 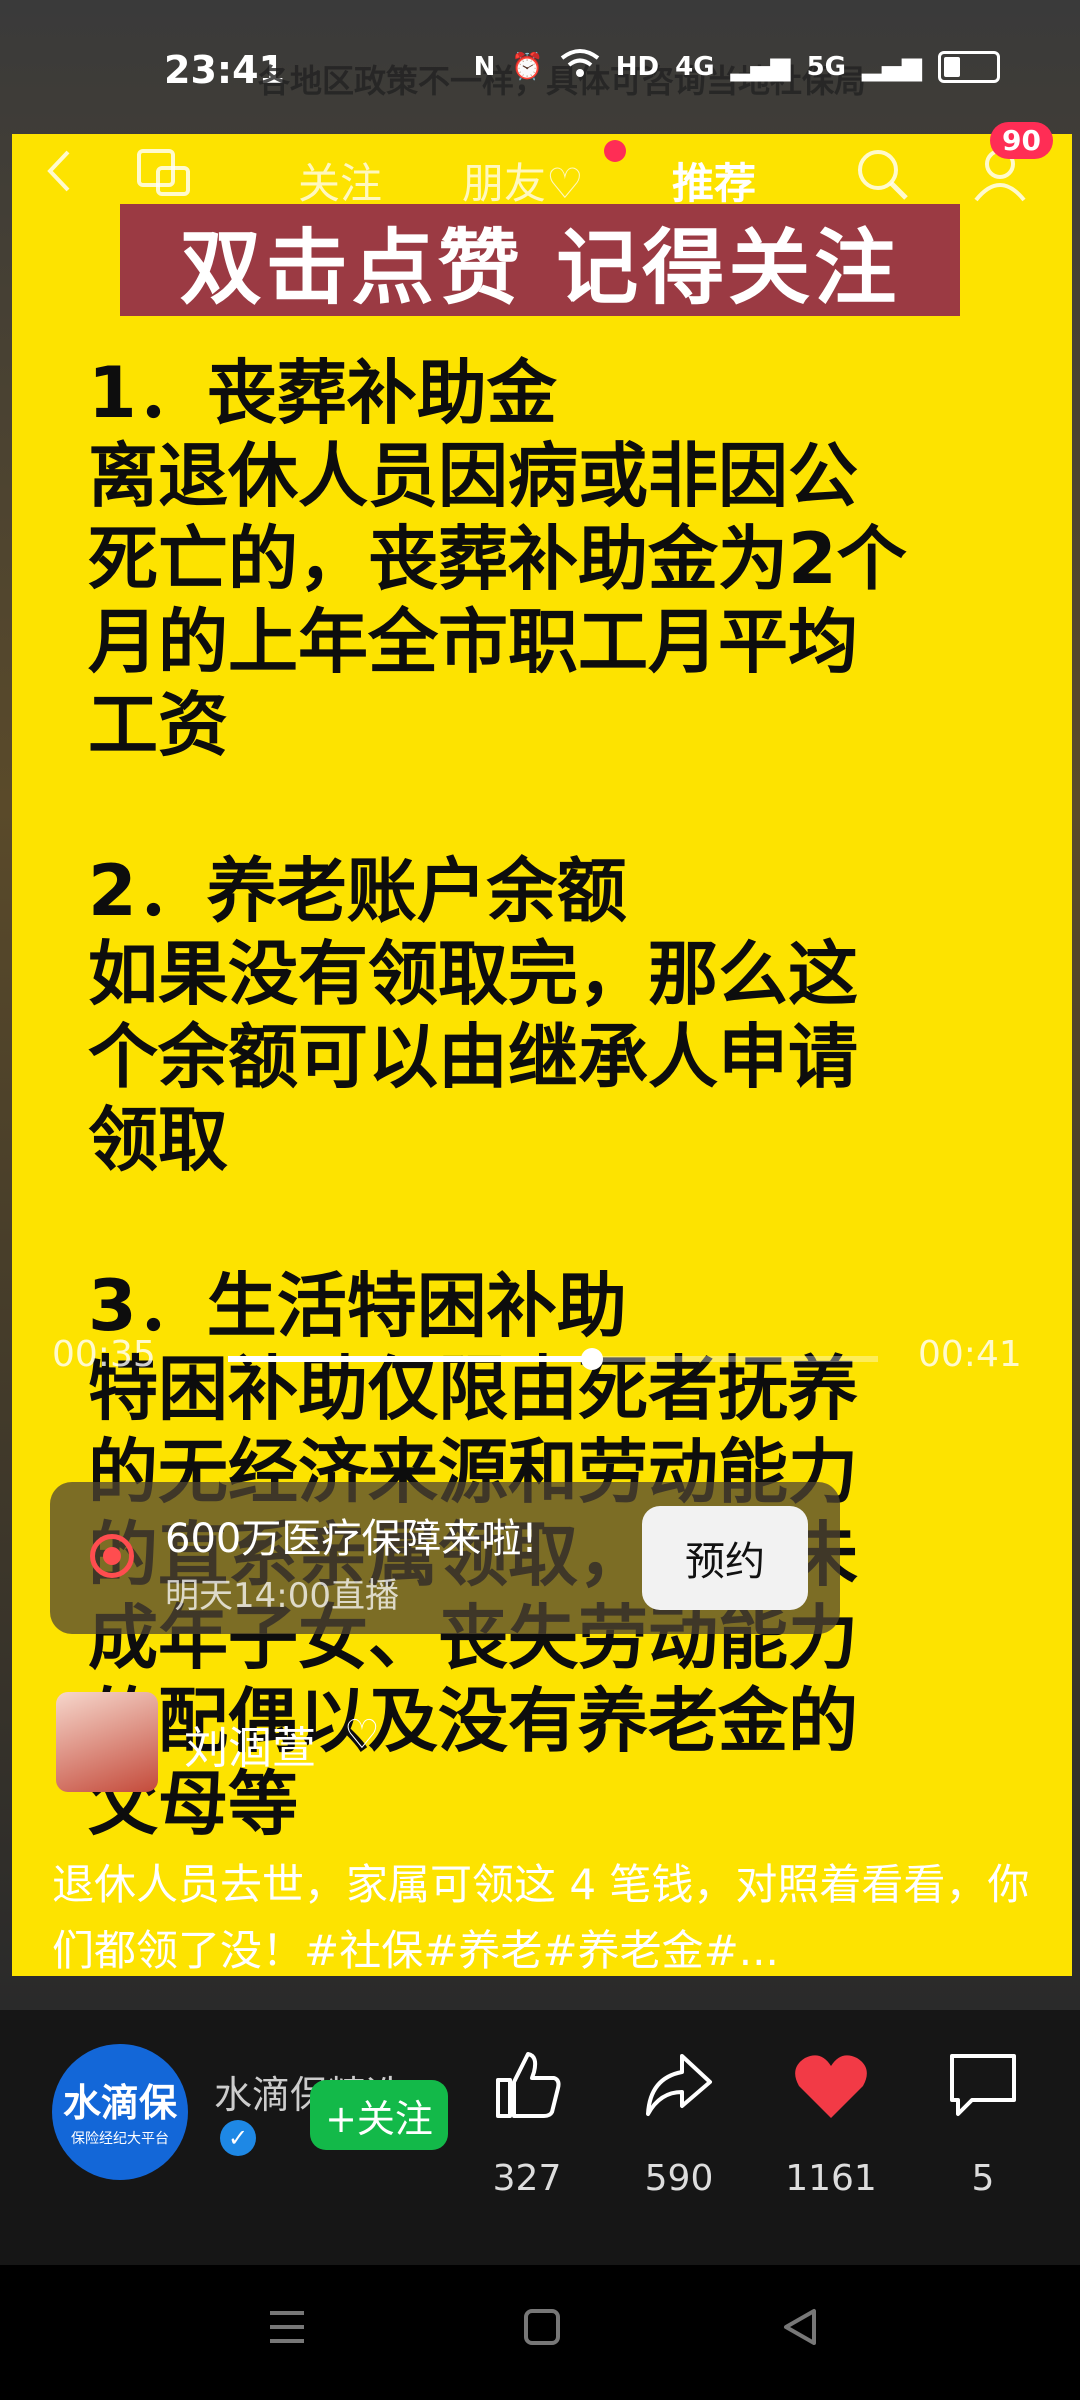 I want to click on logo-subtext: 保险经纪大平台, so click(x=120, y=2139).